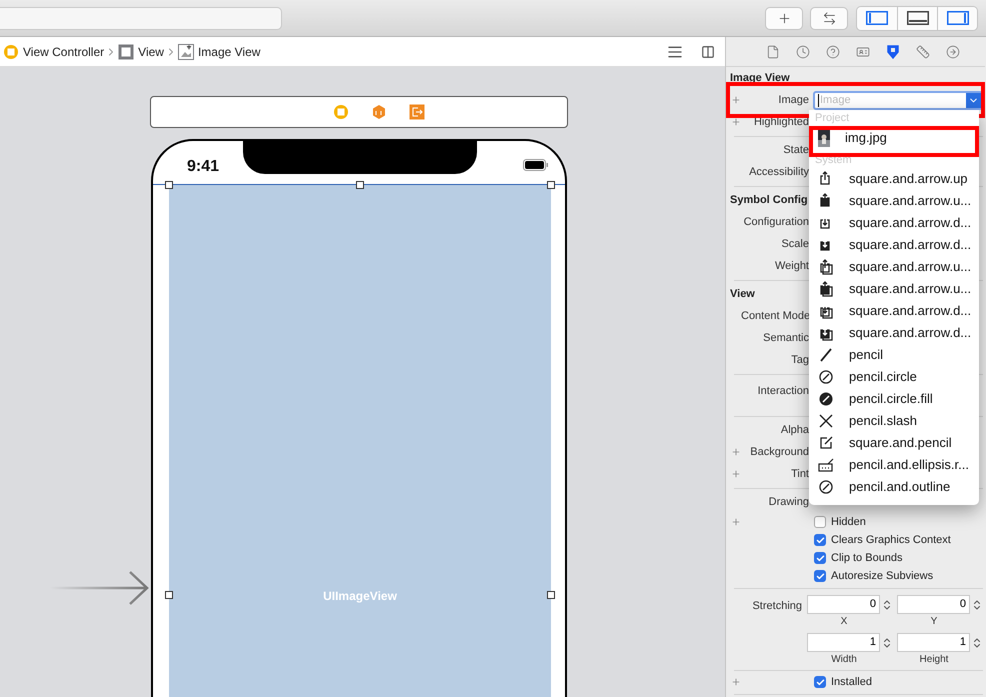  Describe the element at coordinates (826, 421) in the screenshot. I see `cross-icon` at that location.